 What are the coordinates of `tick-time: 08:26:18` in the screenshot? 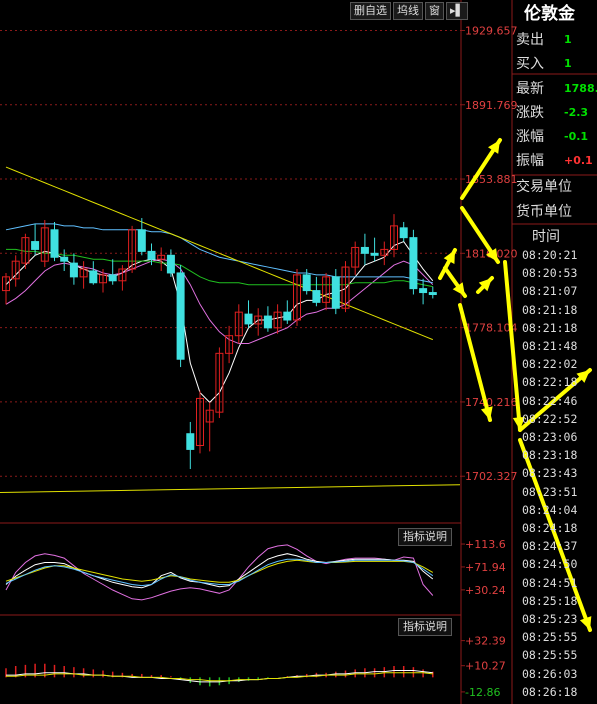 It's located at (550, 691).